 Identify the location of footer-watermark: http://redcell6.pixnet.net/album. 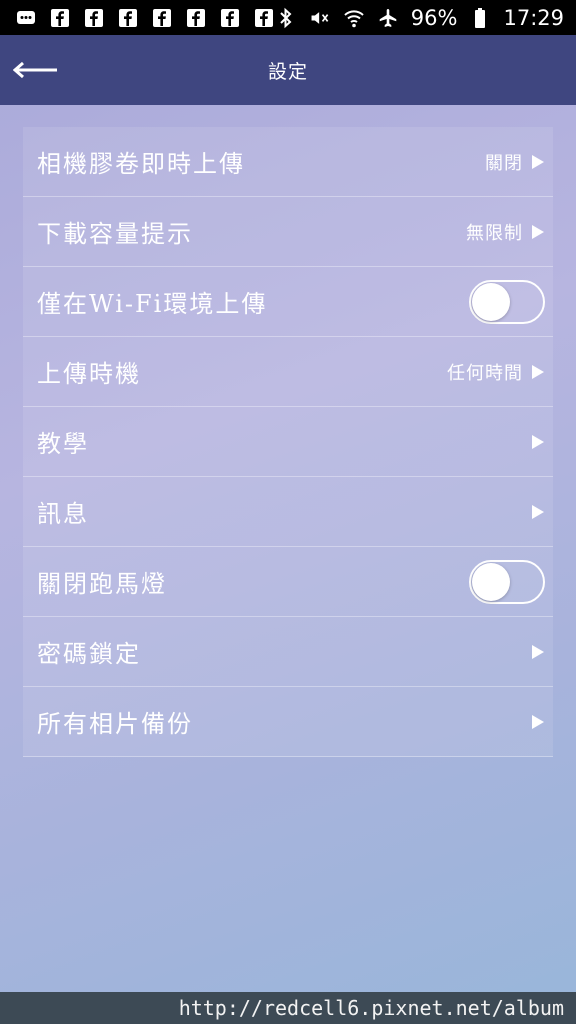
(288, 1008).